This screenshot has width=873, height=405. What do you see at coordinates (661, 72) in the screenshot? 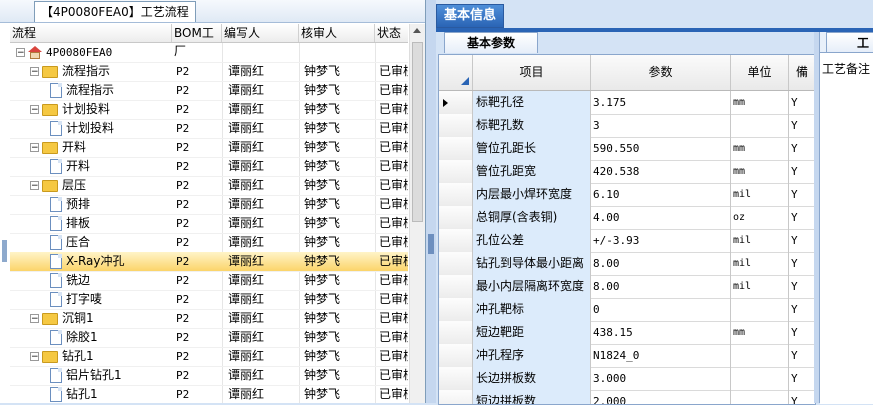
I see `col-header-param: 参数` at bounding box center [661, 72].